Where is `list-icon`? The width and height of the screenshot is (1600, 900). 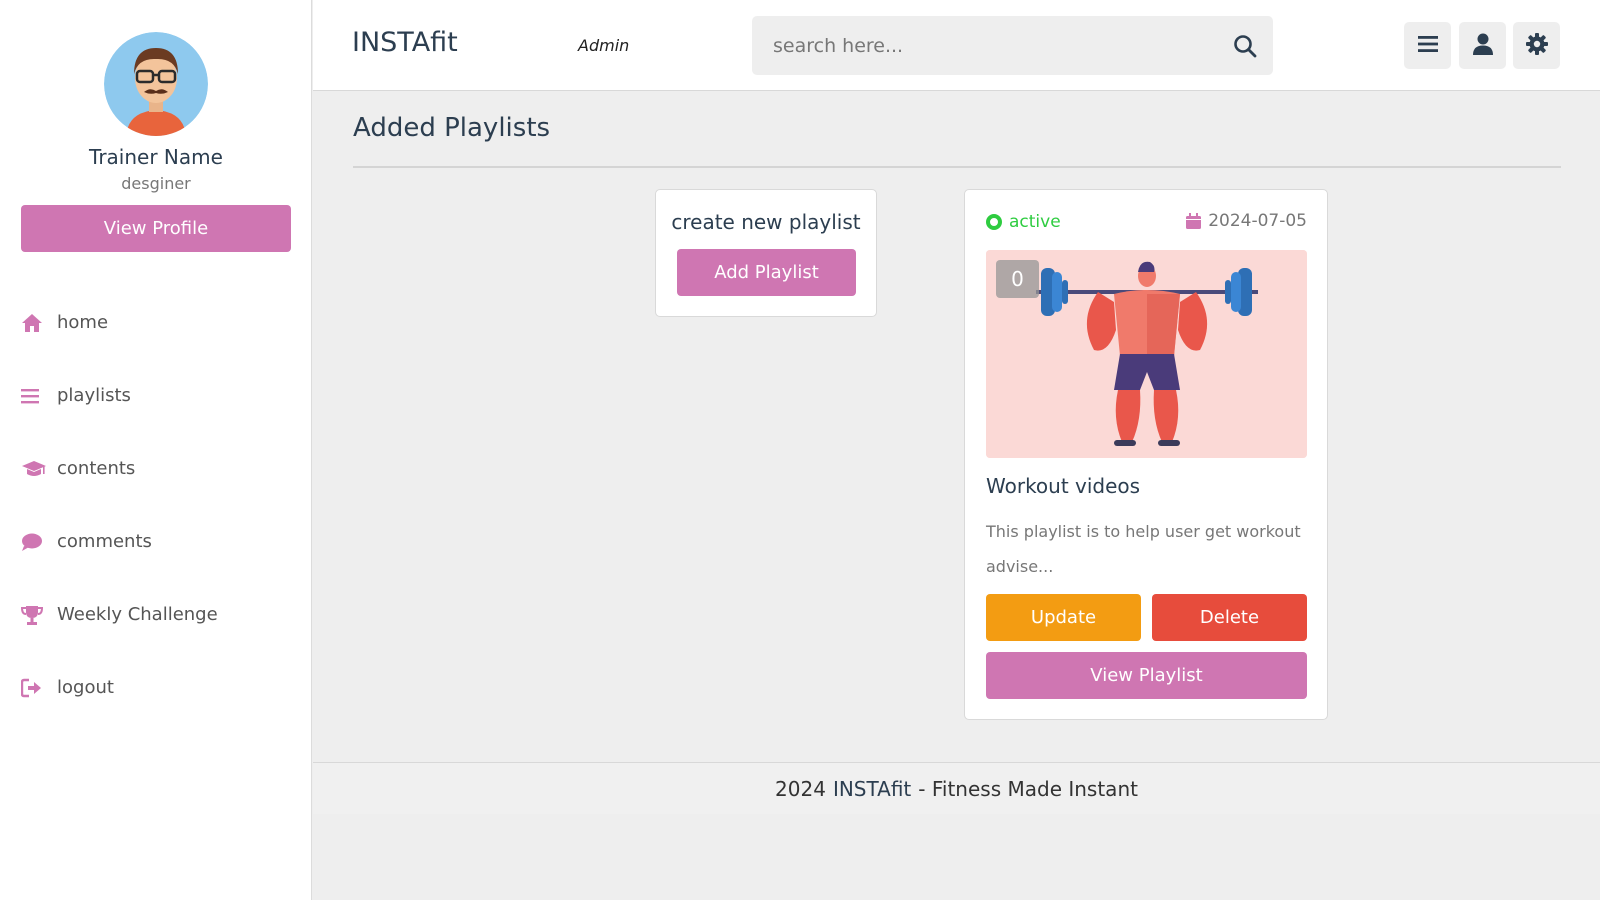 list-icon is located at coordinates (34, 396).